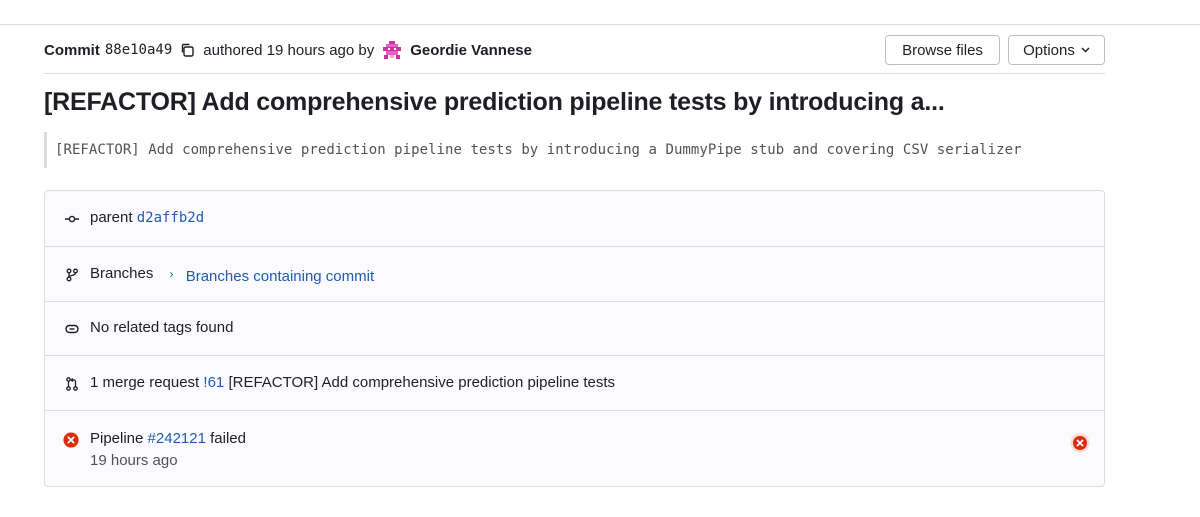 The width and height of the screenshot is (1200, 517). I want to click on parent-sha-link: d2affb2d, so click(170, 218).